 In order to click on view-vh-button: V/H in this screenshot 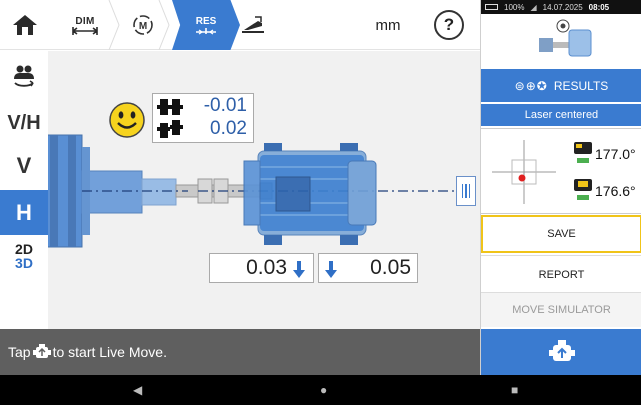, I will do `click(24, 123)`.